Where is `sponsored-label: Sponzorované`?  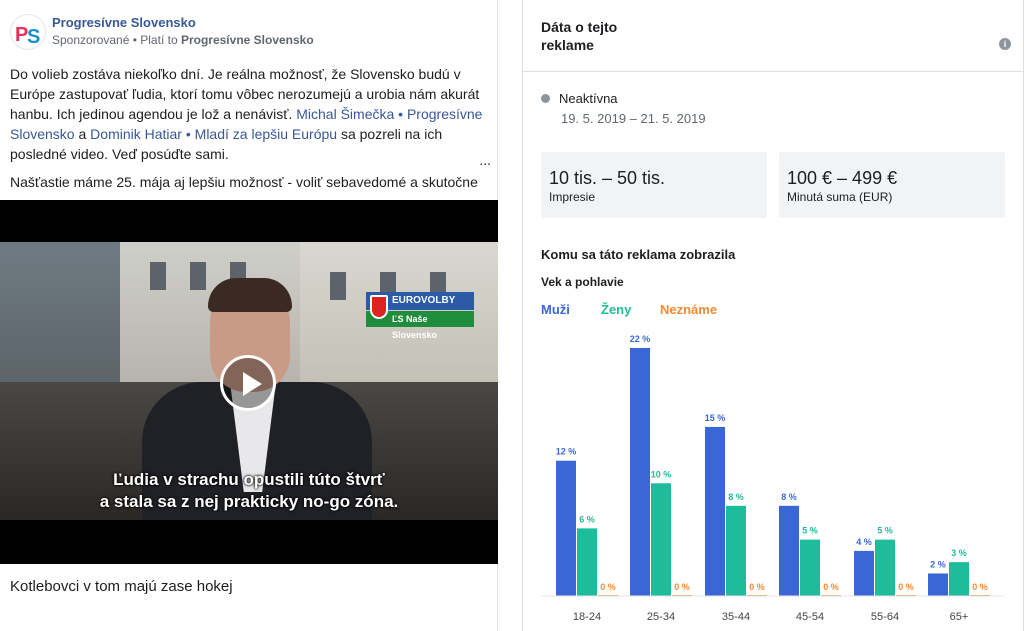 sponsored-label: Sponzorované is located at coordinates (91, 40).